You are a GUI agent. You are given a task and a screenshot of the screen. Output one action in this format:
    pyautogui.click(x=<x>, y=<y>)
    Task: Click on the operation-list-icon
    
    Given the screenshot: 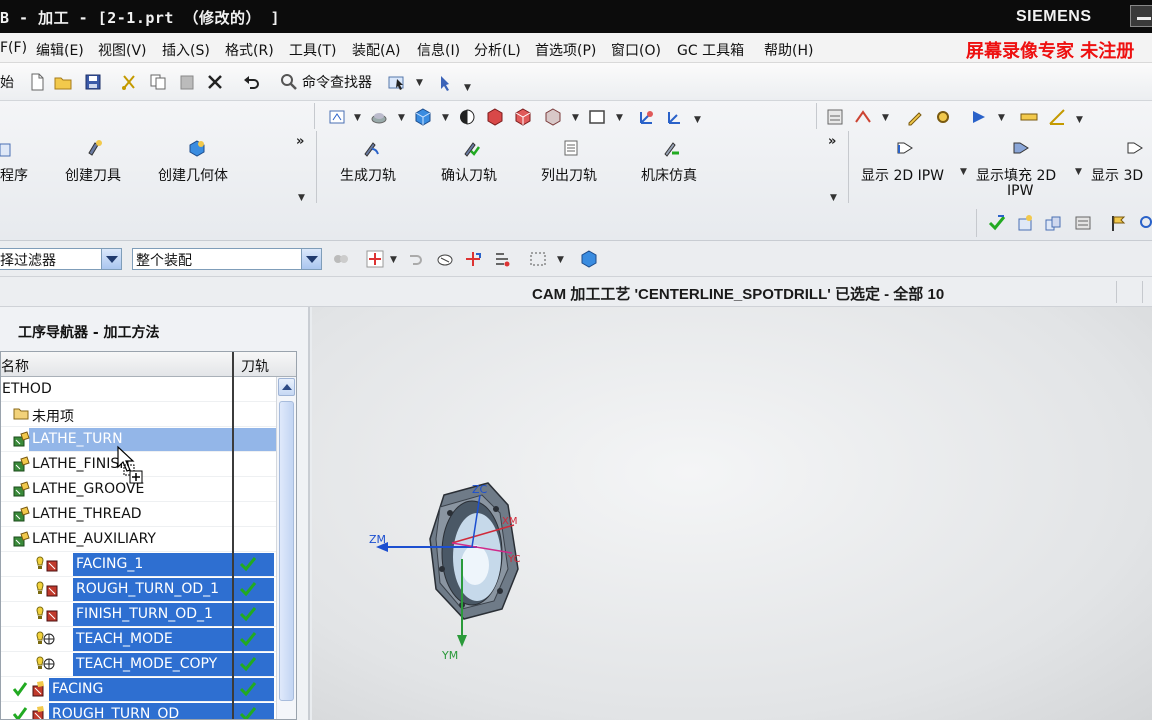 What is the action you would take?
    pyautogui.click(x=1083, y=223)
    